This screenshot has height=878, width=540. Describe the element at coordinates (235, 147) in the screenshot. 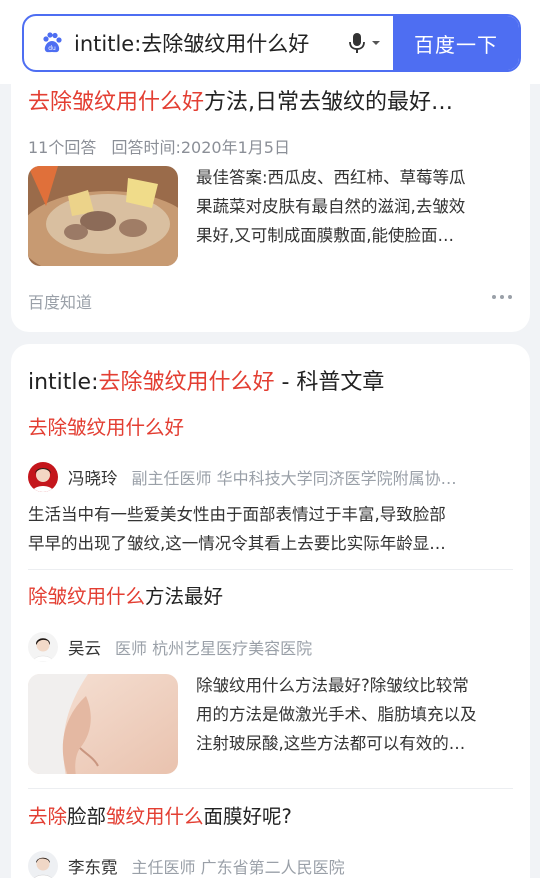

I see `answer-time: 2020年1月5日` at that location.